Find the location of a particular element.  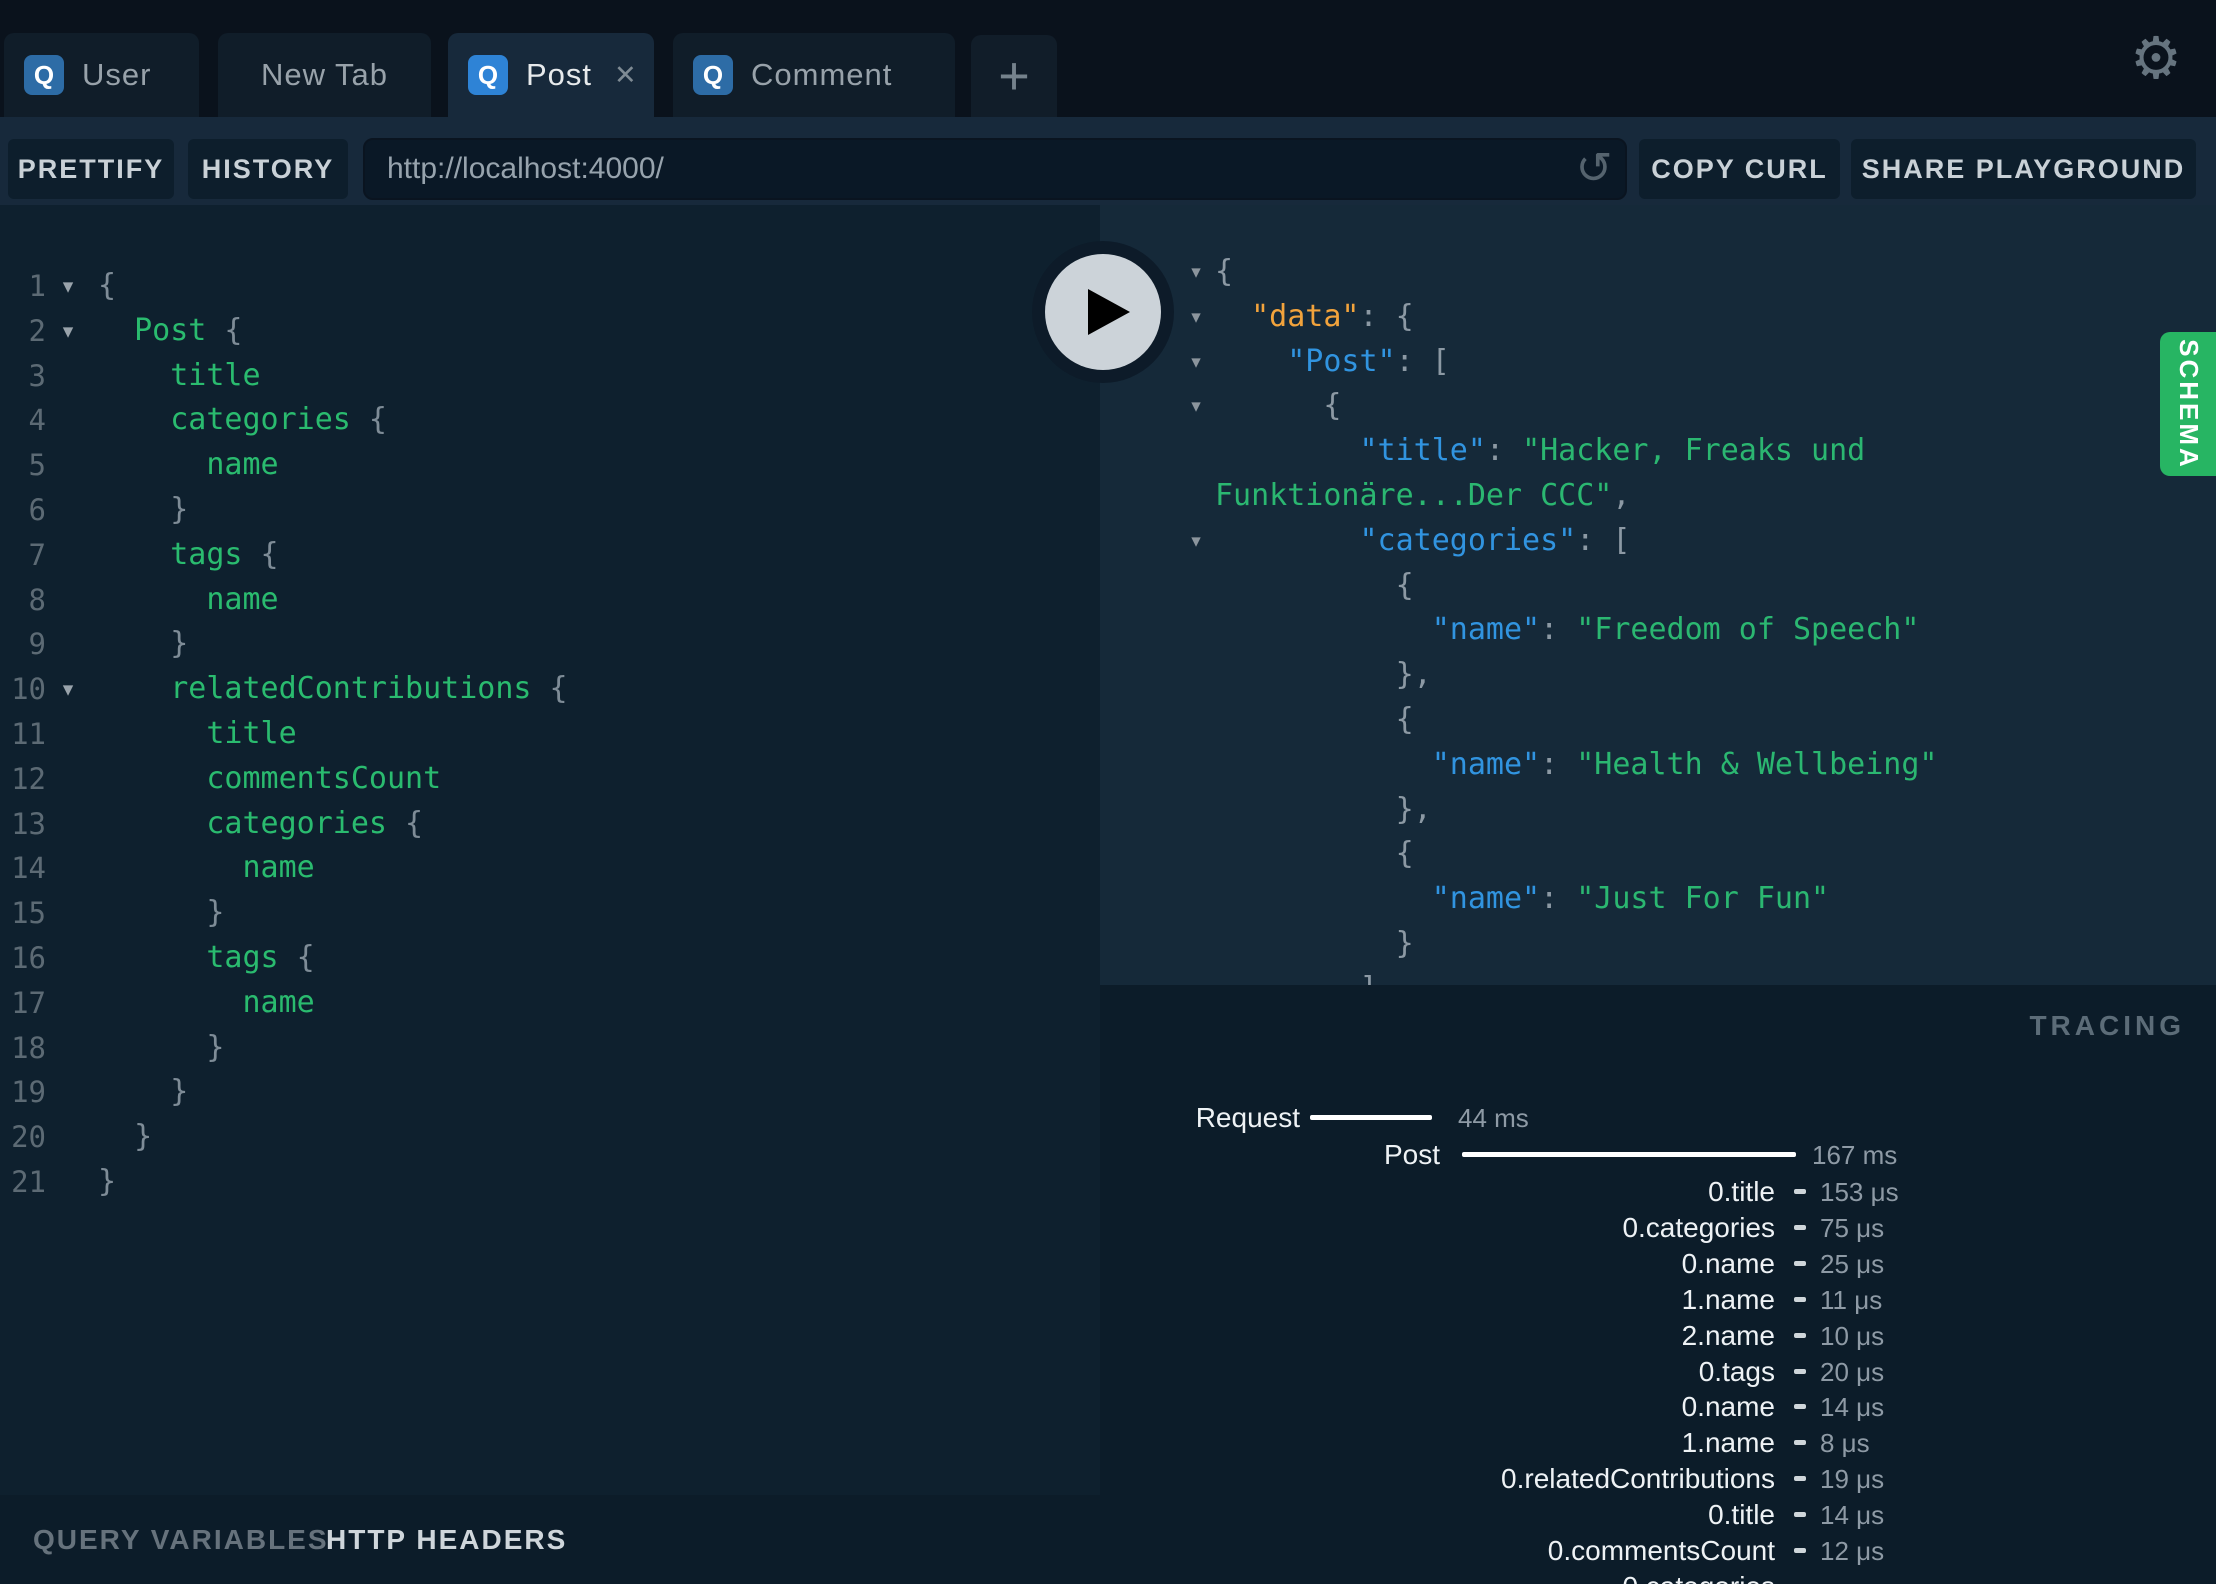

tracing-row: 0.categories 75 μs is located at coordinates (1658, 1228).